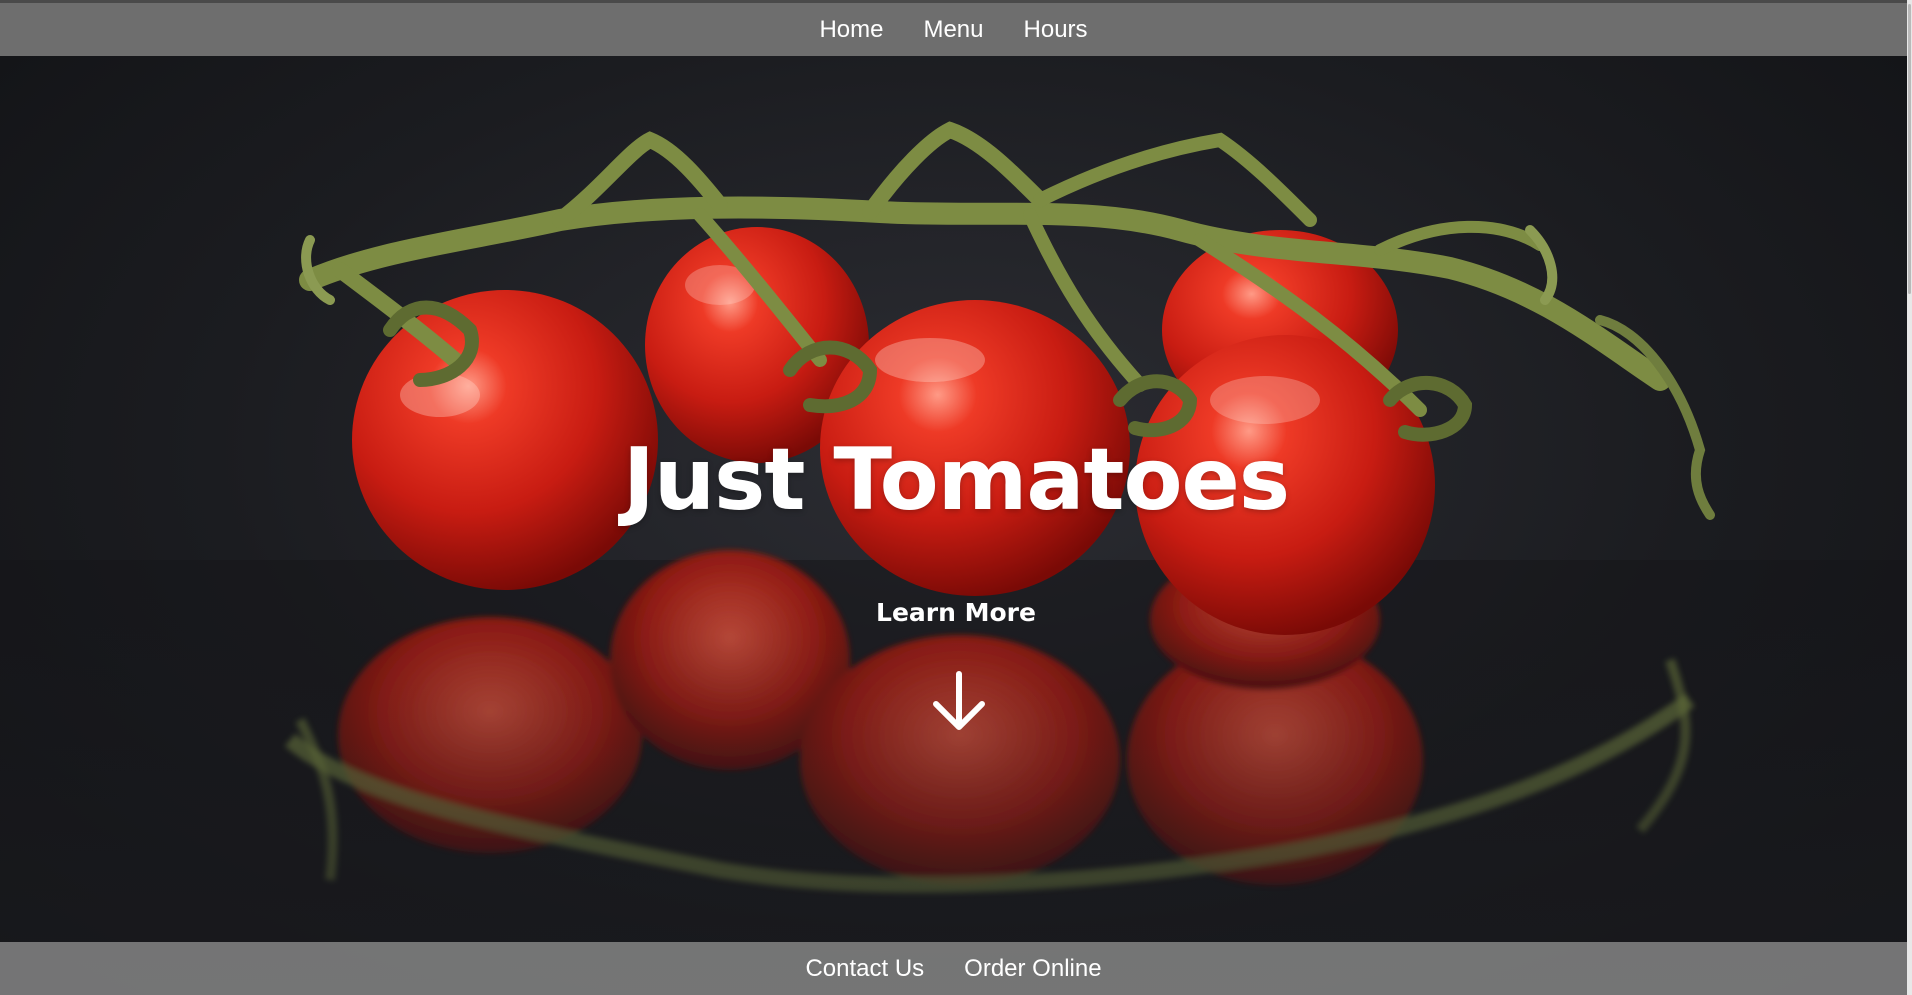  What do you see at coordinates (1056, 30) in the screenshot?
I see `nav-link-hours: Hours` at bounding box center [1056, 30].